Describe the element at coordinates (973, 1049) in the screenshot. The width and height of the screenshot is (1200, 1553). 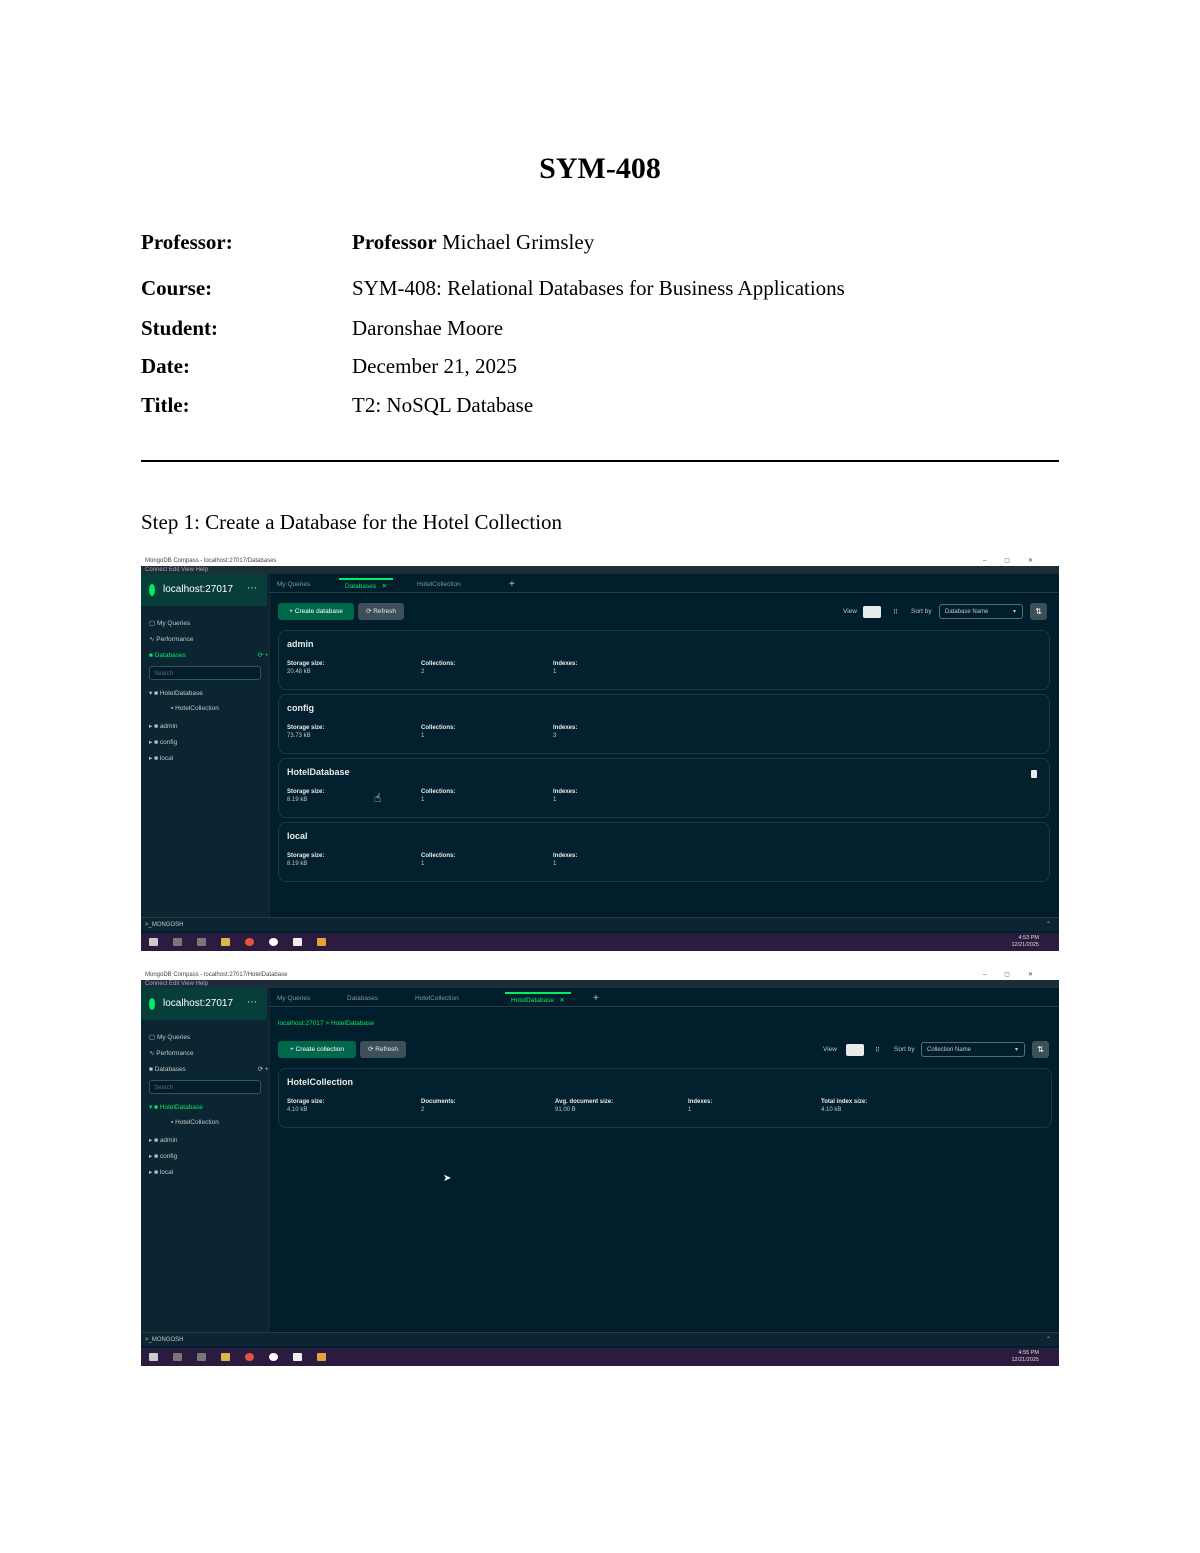
I see `sort-select: Collection Name ▾` at that location.